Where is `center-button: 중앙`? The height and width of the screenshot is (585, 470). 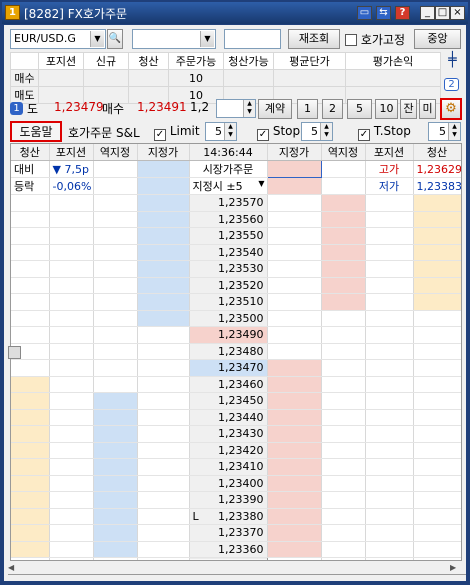 center-button: 중앙 is located at coordinates (437, 39).